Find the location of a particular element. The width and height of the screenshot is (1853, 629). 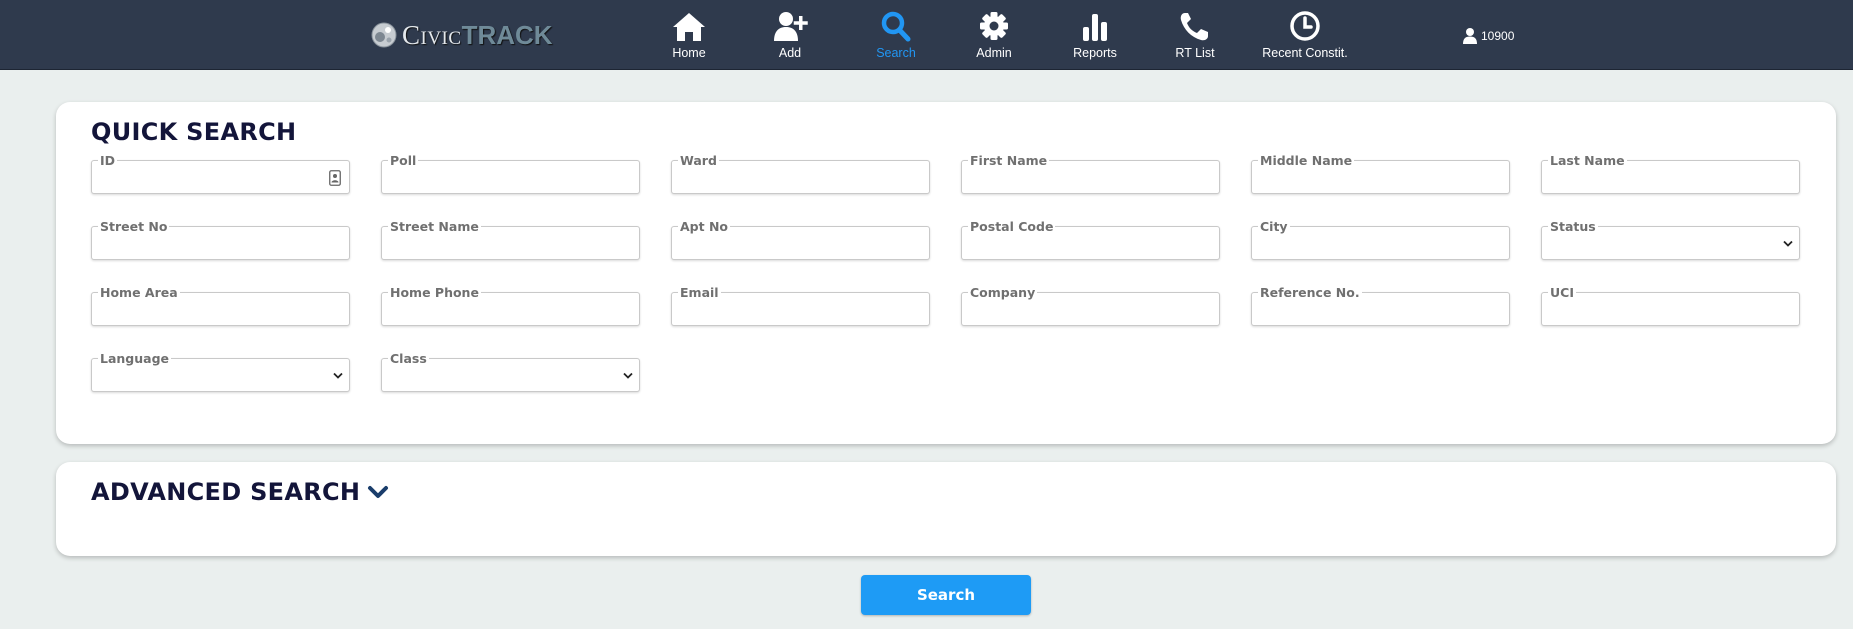

user-id: 10900 is located at coordinates (1498, 35).